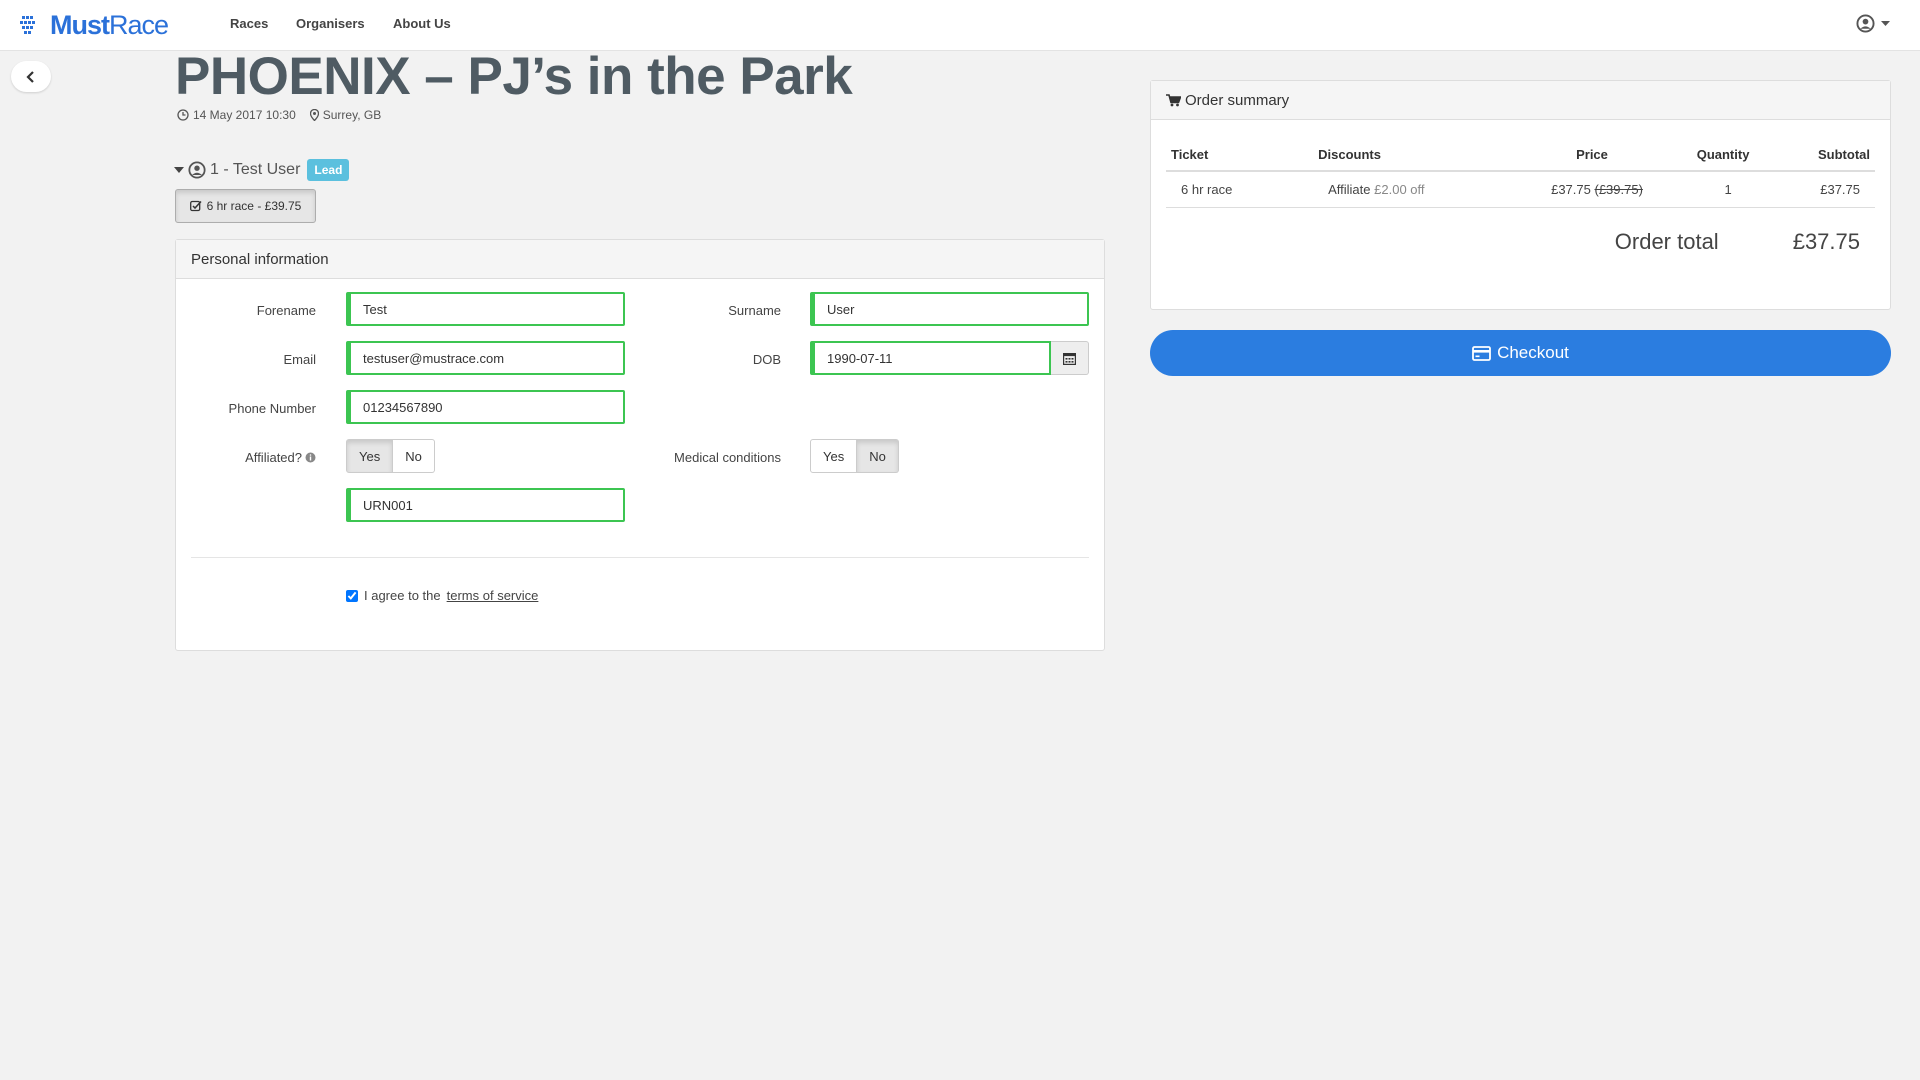 The width and height of the screenshot is (1920, 1080). I want to click on order-total: Order total £37.75, so click(1737, 242).